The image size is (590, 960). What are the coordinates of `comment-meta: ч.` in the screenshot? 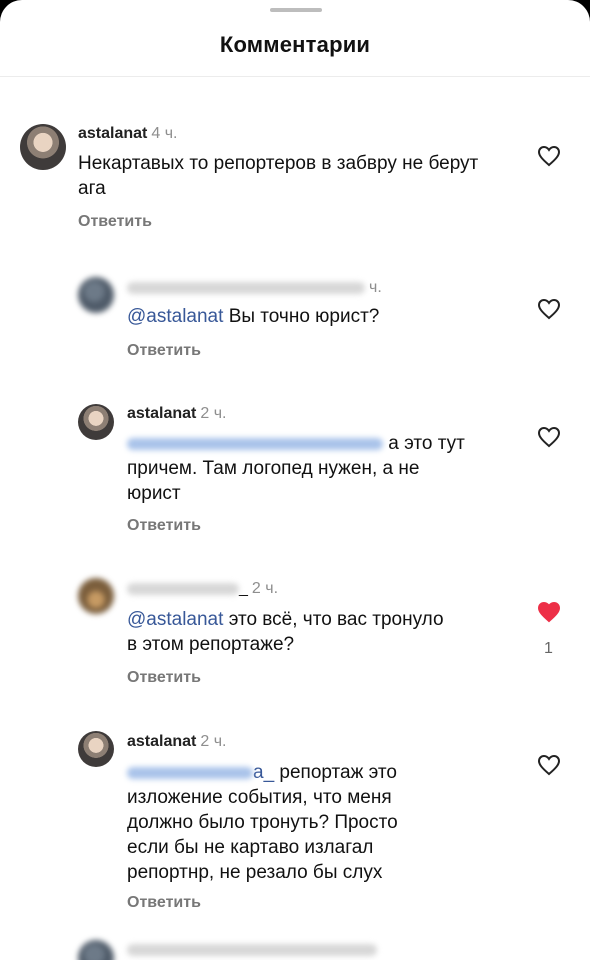 It's located at (254, 288).